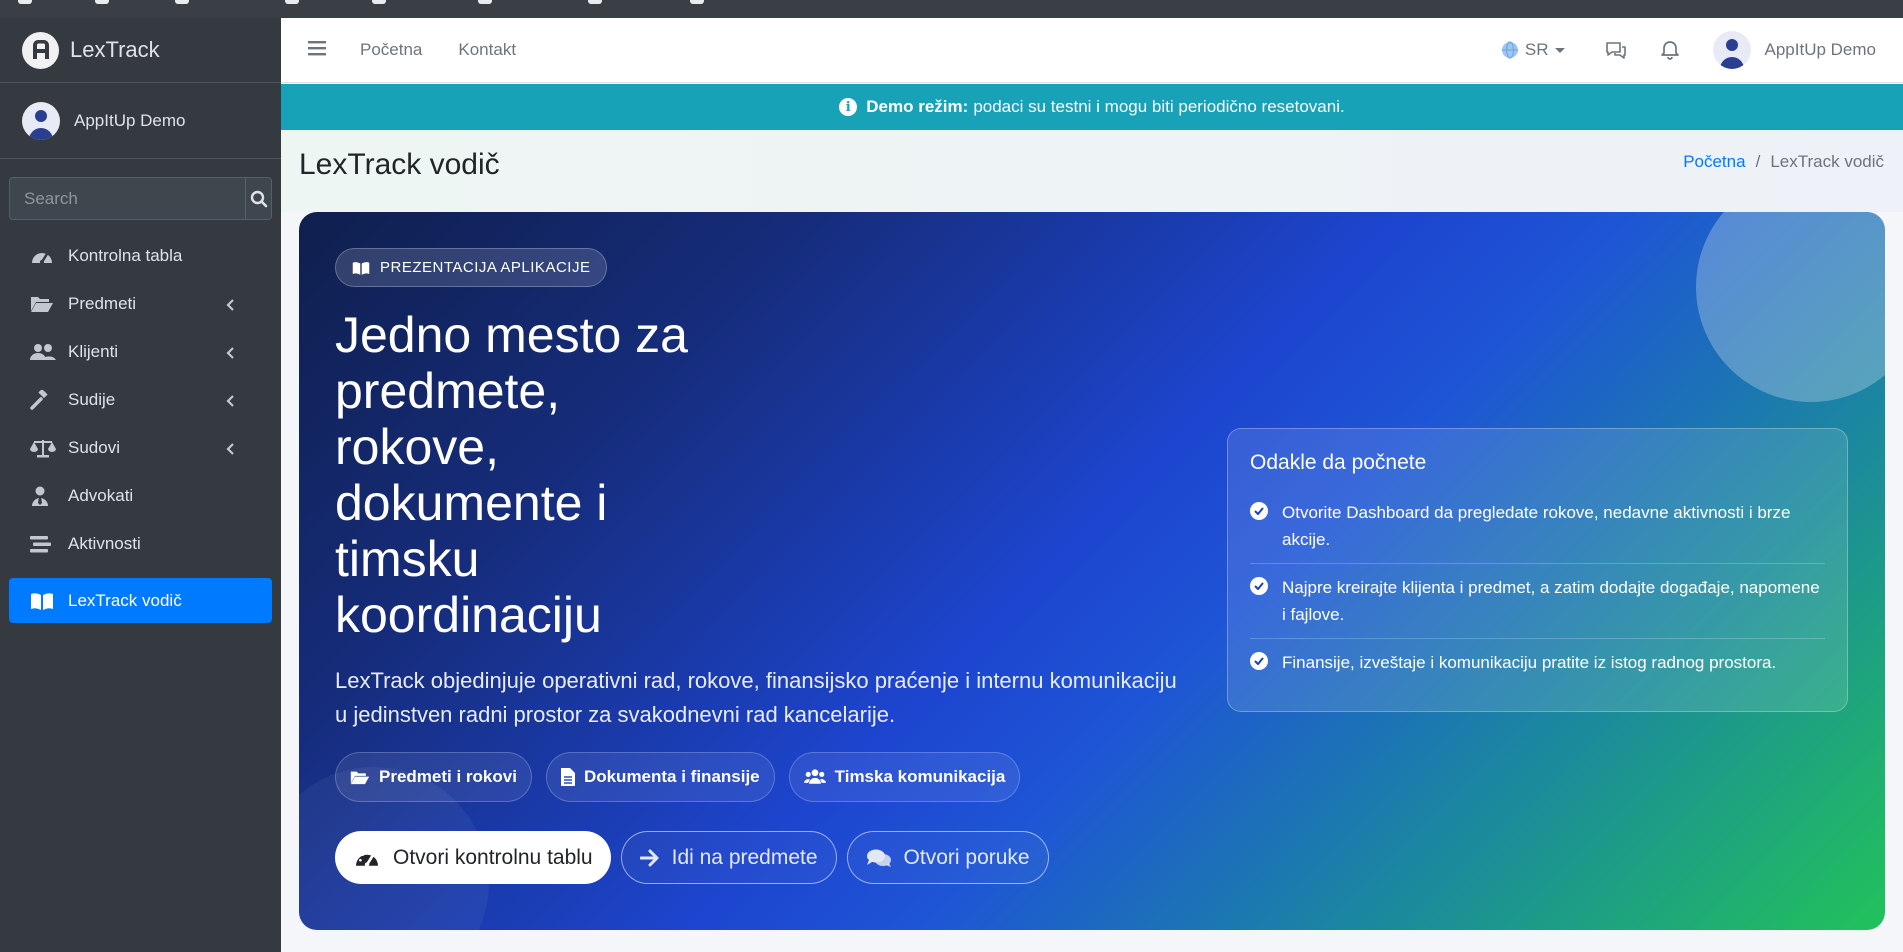 Image resolution: width=1903 pixels, height=952 pixels. Describe the element at coordinates (321, 50) in the screenshot. I see `hamburger-menu-icon` at that location.